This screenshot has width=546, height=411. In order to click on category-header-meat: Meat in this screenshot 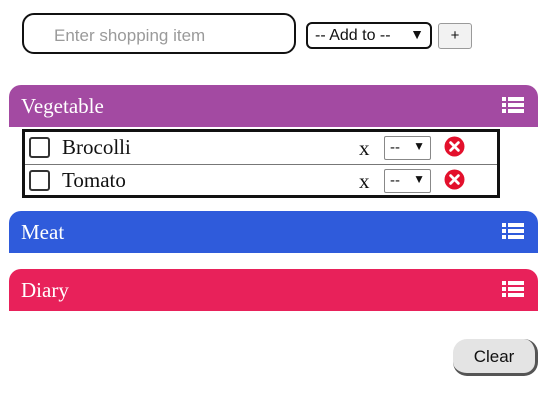, I will do `click(273, 232)`.